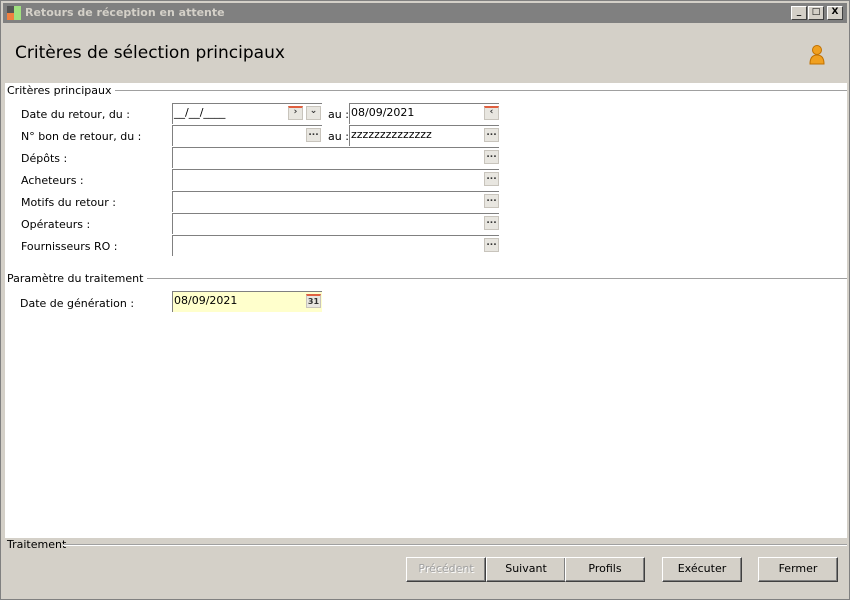  What do you see at coordinates (81, 136) in the screenshot?
I see `label-bon-retour: N° bon de retour, du :` at bounding box center [81, 136].